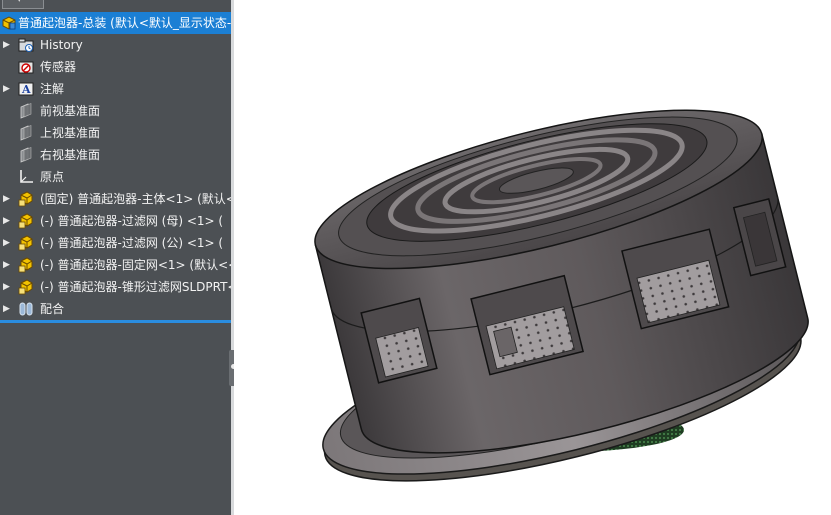 The height and width of the screenshot is (515, 831). I want to click on tree-item-2: ▶ A 注解, so click(115, 89).